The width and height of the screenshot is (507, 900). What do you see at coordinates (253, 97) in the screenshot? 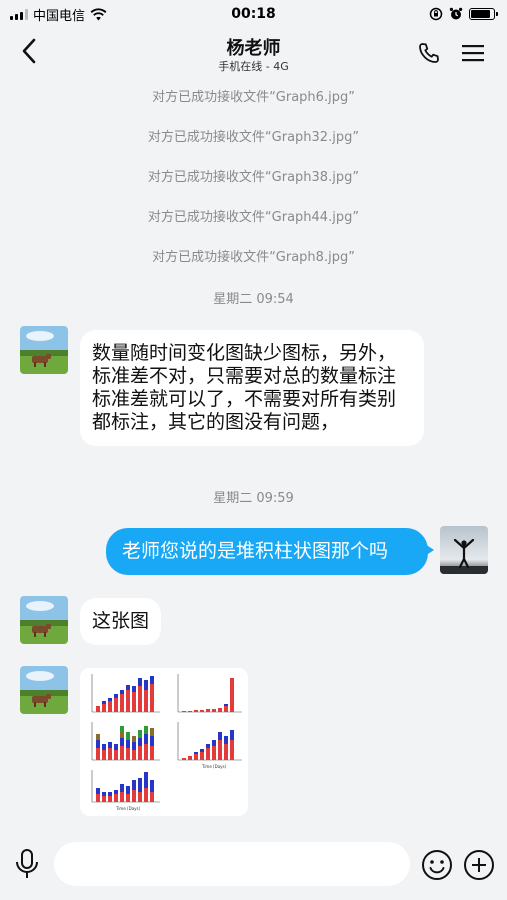
I see `file-received-notice: 对方已成功接收文件“Graph6.jpg”` at bounding box center [253, 97].